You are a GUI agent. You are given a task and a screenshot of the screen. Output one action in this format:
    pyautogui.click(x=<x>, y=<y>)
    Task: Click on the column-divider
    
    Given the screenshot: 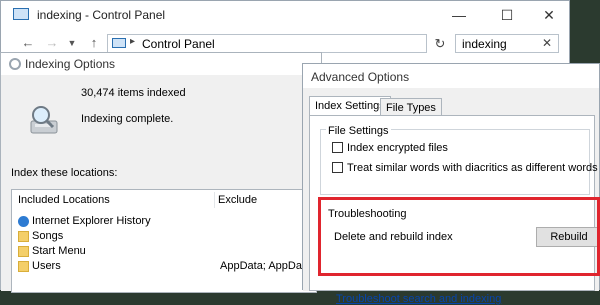 What is the action you would take?
    pyautogui.click(x=214, y=200)
    